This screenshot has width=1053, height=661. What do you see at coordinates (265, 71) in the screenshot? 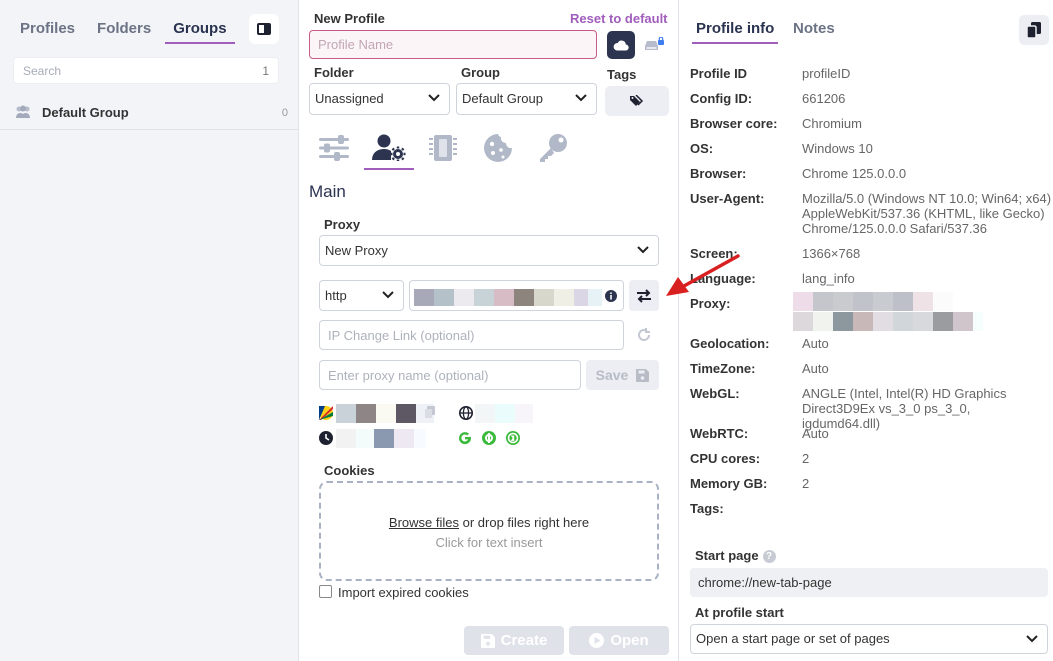
I see `search-count: 1` at bounding box center [265, 71].